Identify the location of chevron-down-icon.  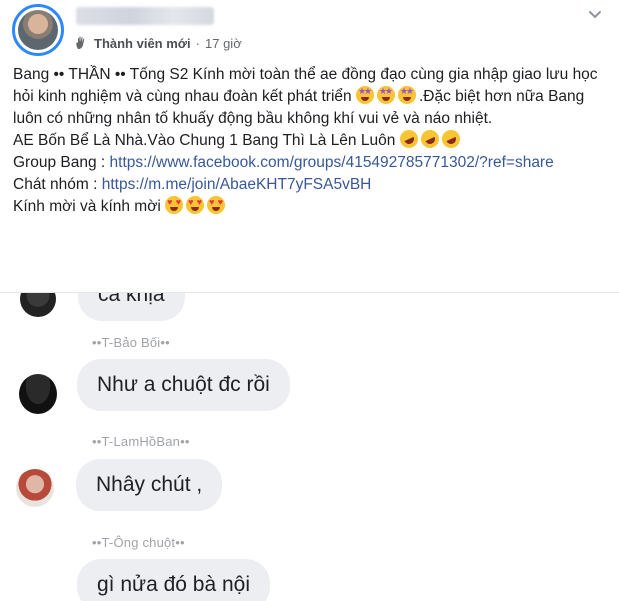
(595, 15).